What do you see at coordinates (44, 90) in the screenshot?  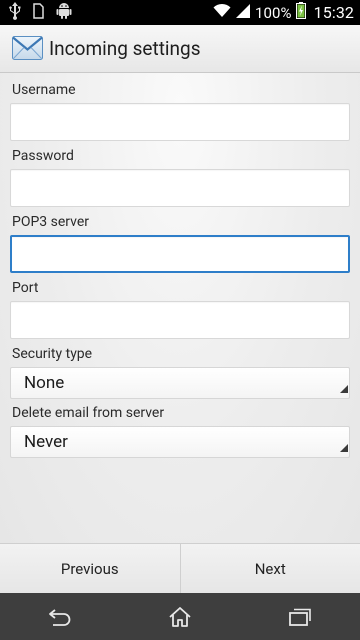 I see `username-label: Username` at bounding box center [44, 90].